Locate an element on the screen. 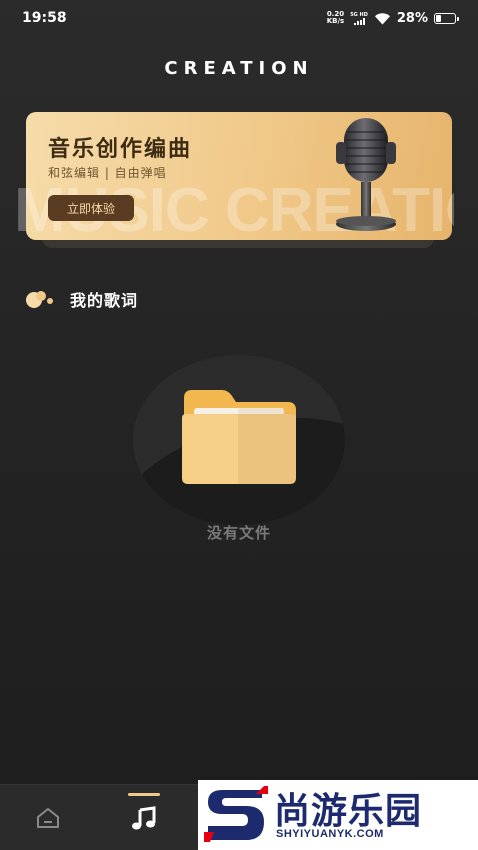 This screenshot has width=478, height=850. banner-title: 音乐创作编曲 is located at coordinates (120, 149).